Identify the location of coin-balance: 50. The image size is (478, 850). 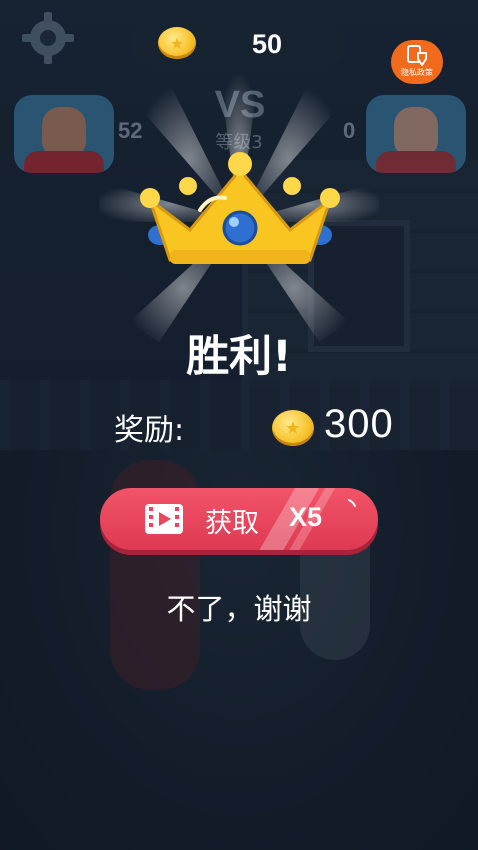
(267, 44).